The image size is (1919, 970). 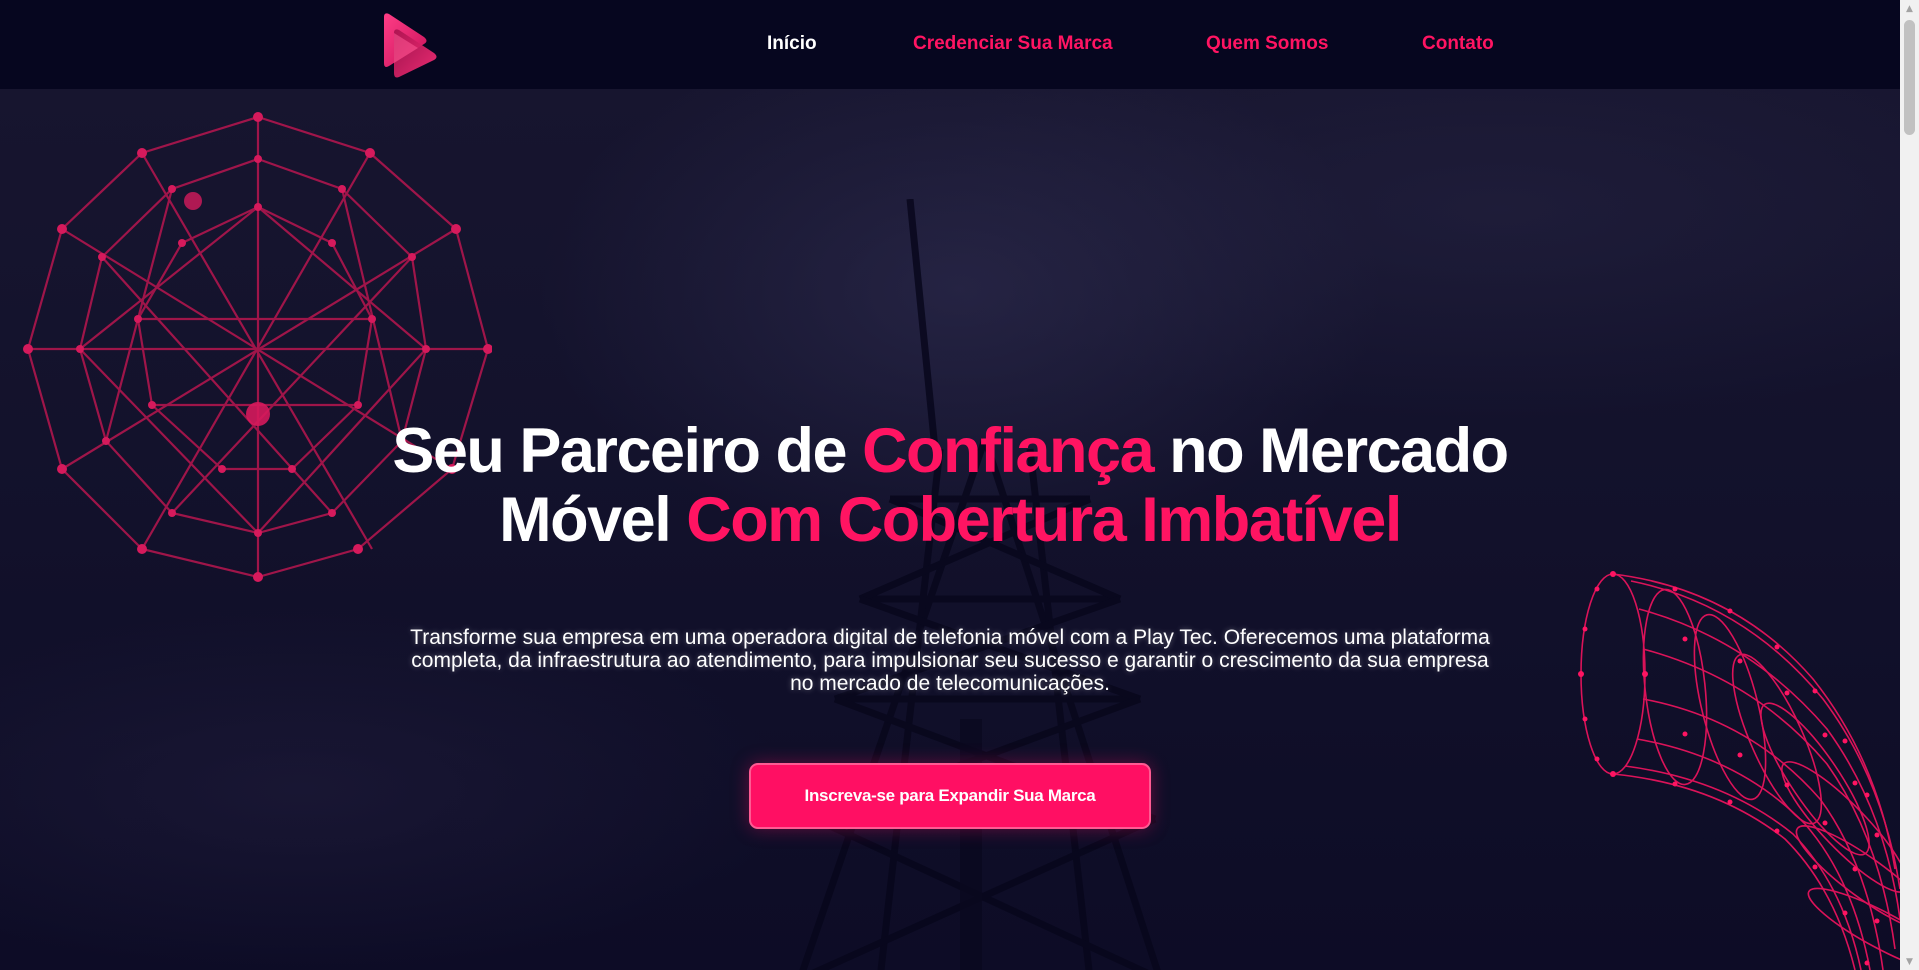 I want to click on hero-title-part-2: no Mercado, so click(x=1331, y=451).